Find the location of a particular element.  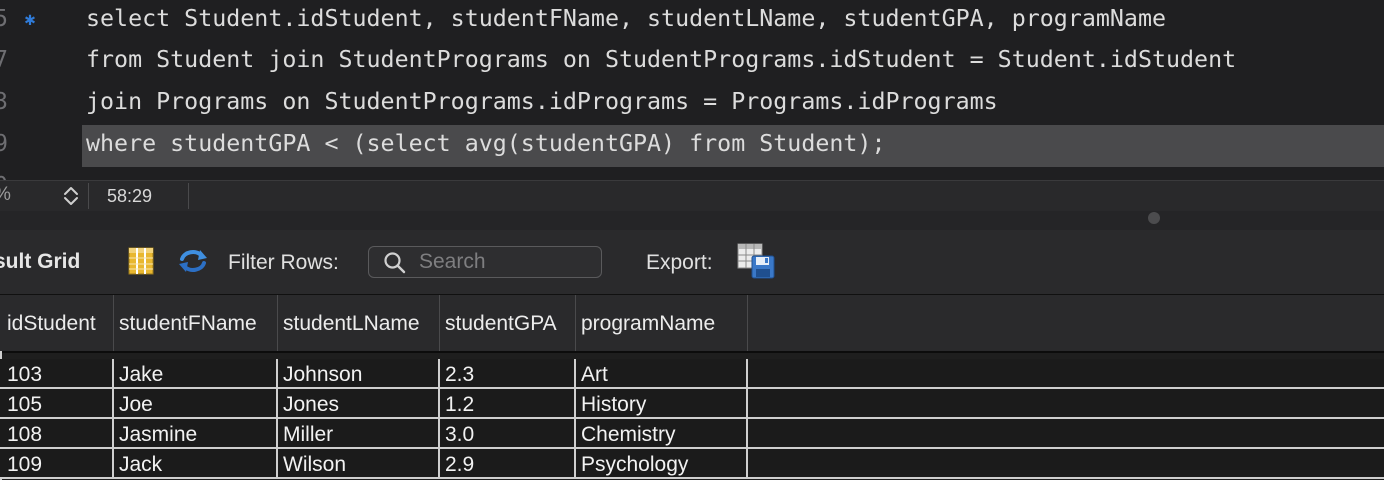

table-cell: History is located at coordinates (662, 403).